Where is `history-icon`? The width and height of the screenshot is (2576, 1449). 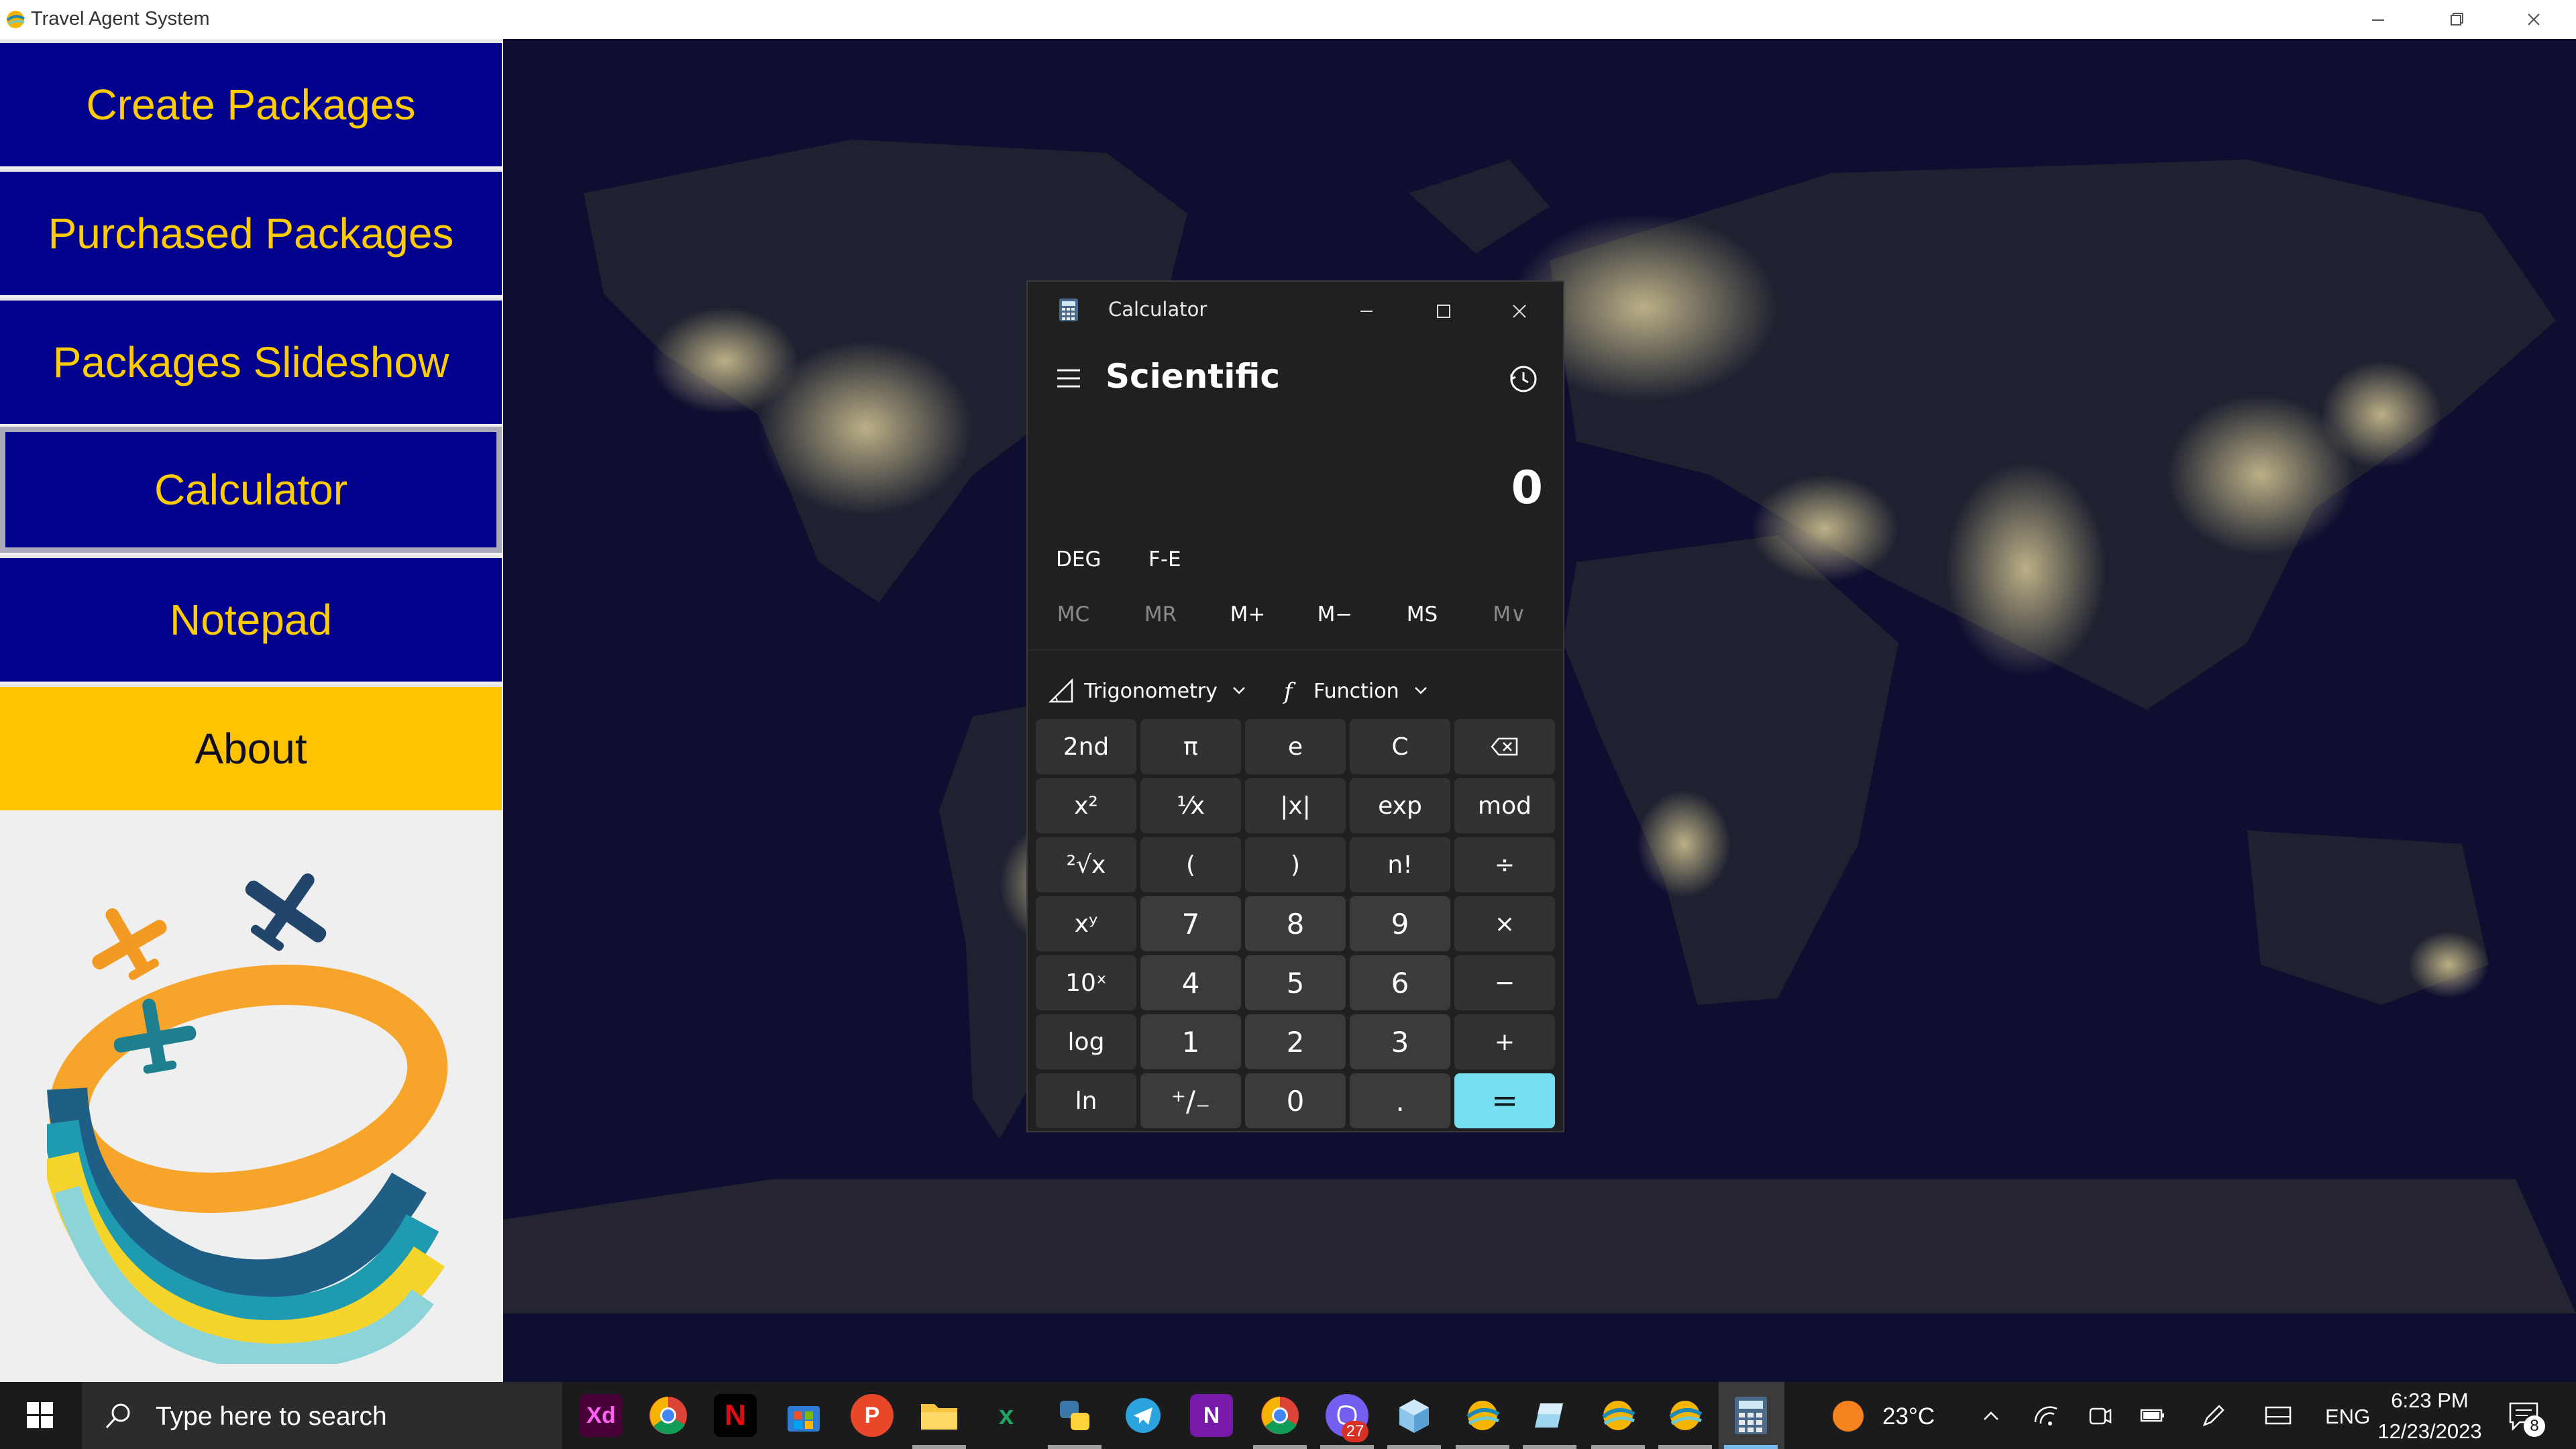
history-icon is located at coordinates (1522, 378).